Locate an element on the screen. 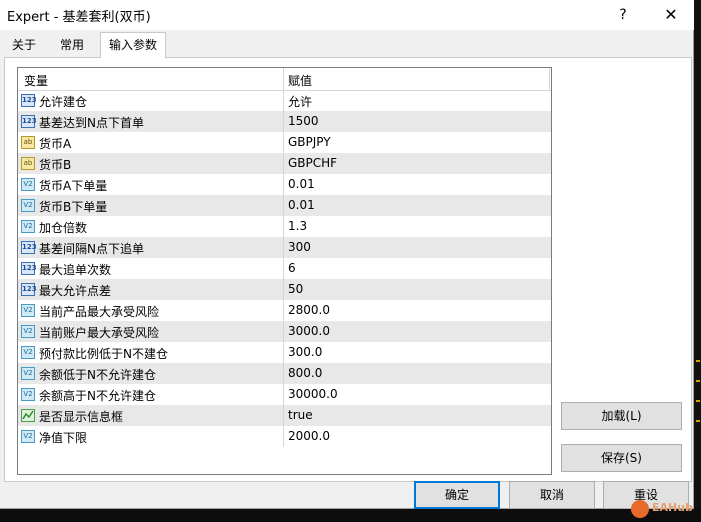  parameter-value: GBPJPY is located at coordinates (309, 142).